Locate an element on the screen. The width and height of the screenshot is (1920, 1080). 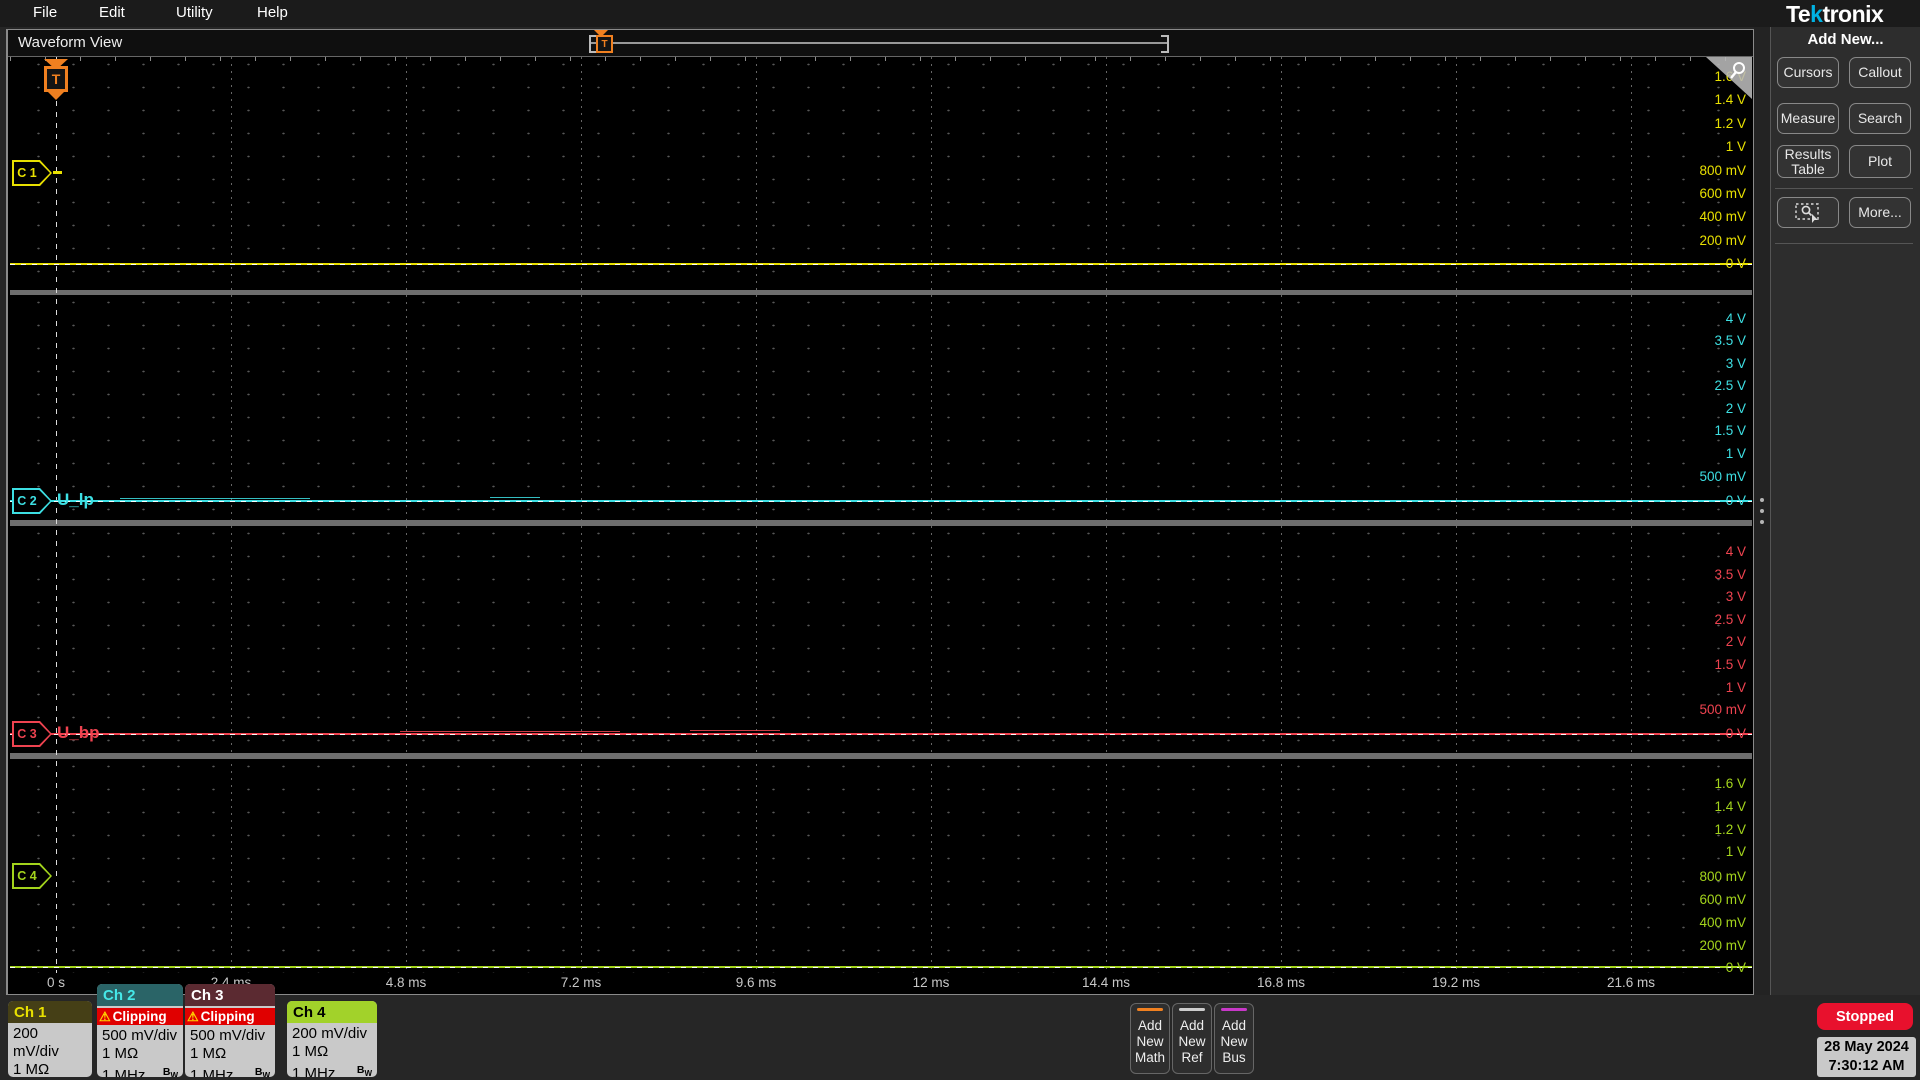
scale-label: 800 mV is located at coordinates (1722, 170).